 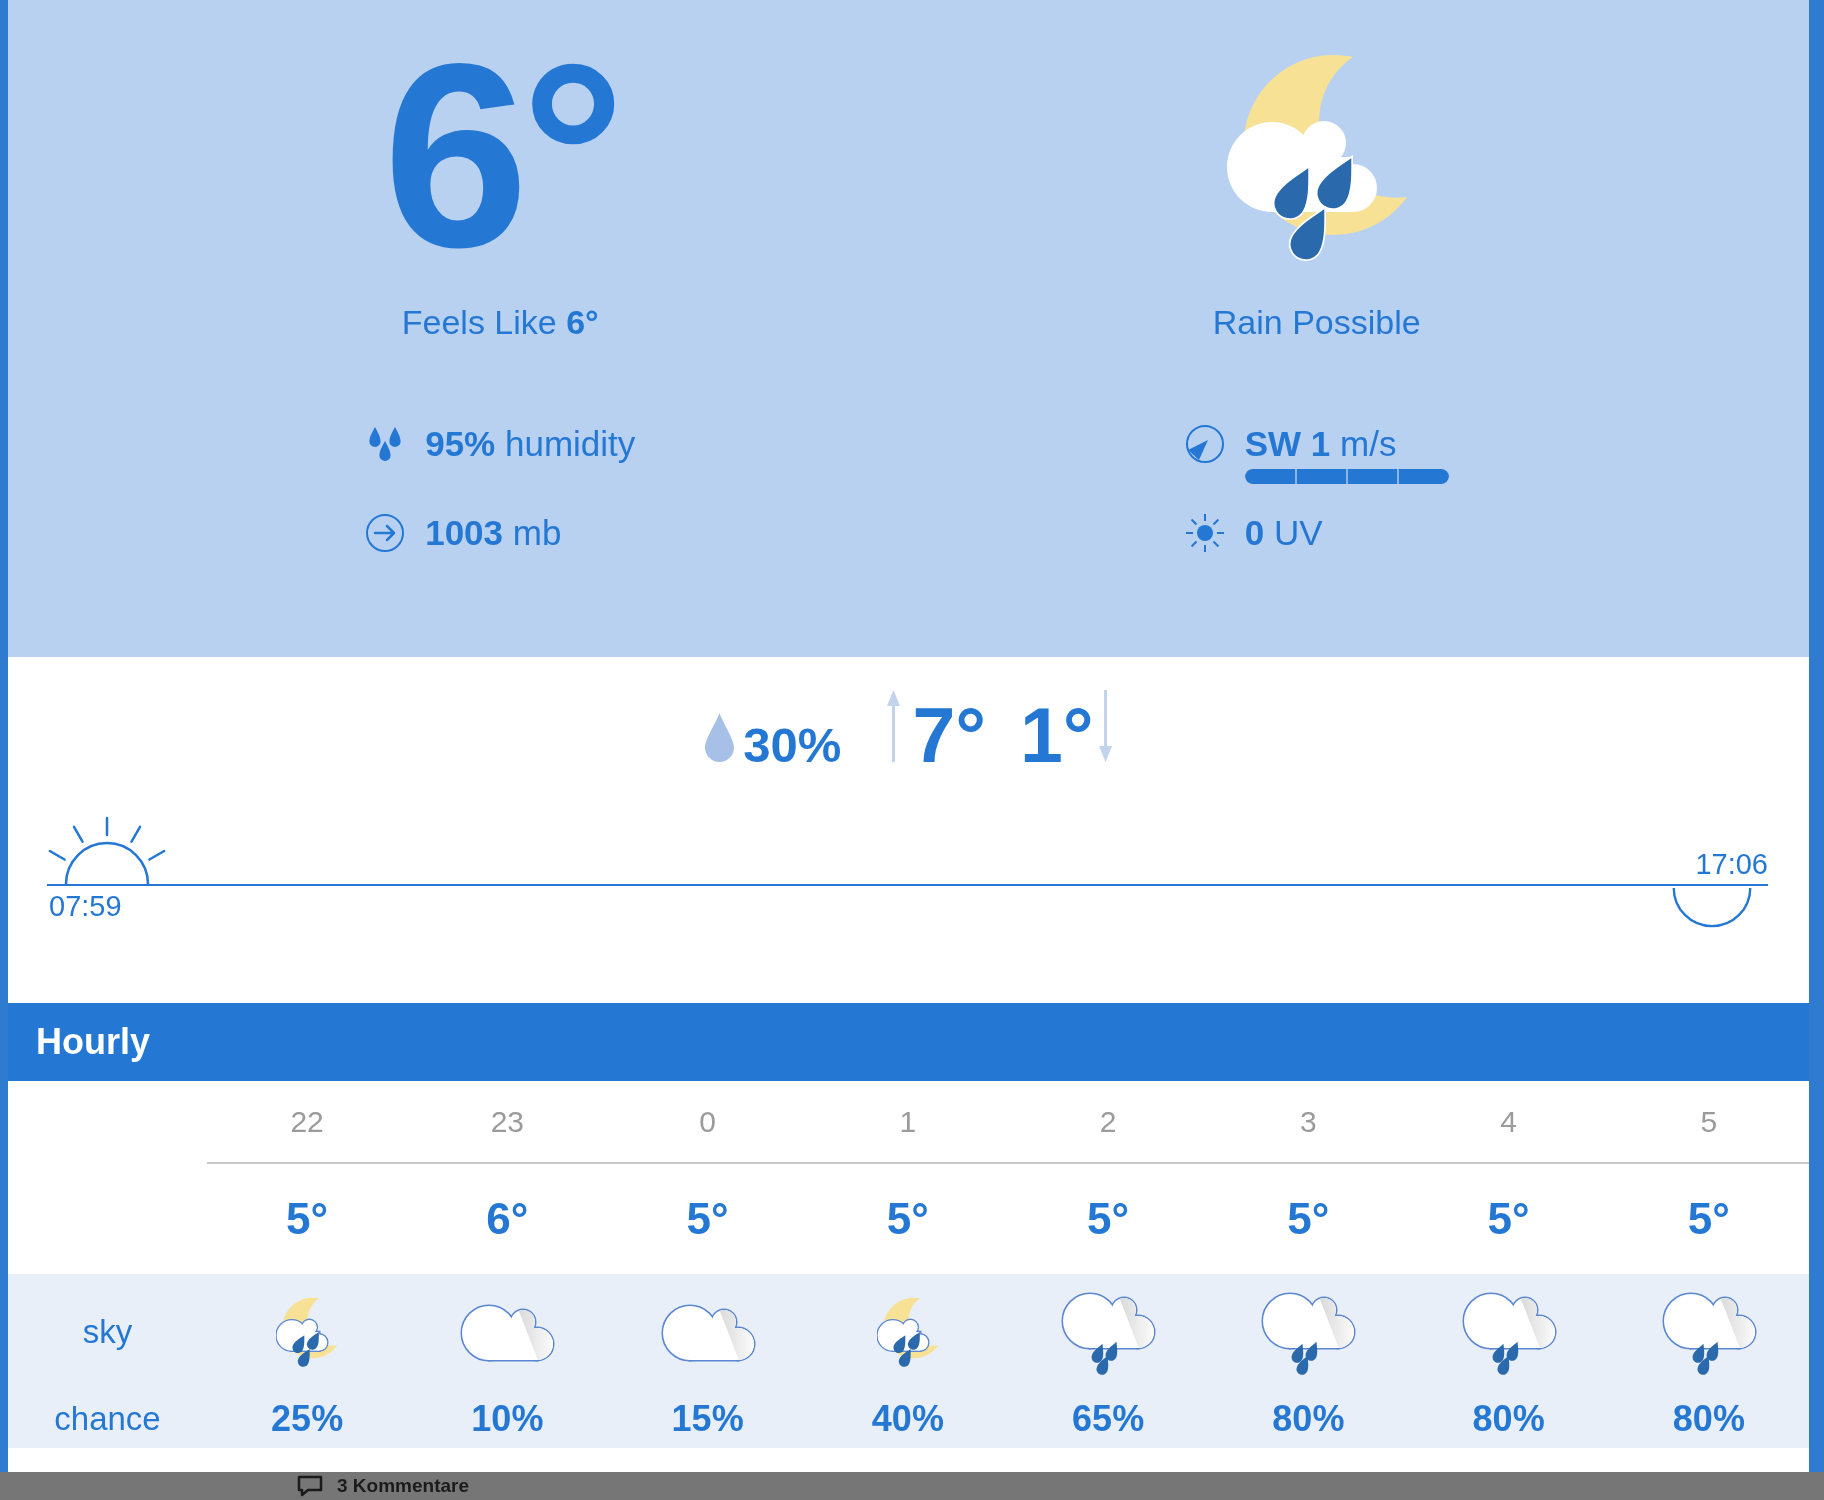 What do you see at coordinates (1057, 735) in the screenshot?
I see `low-temperature: 1°` at bounding box center [1057, 735].